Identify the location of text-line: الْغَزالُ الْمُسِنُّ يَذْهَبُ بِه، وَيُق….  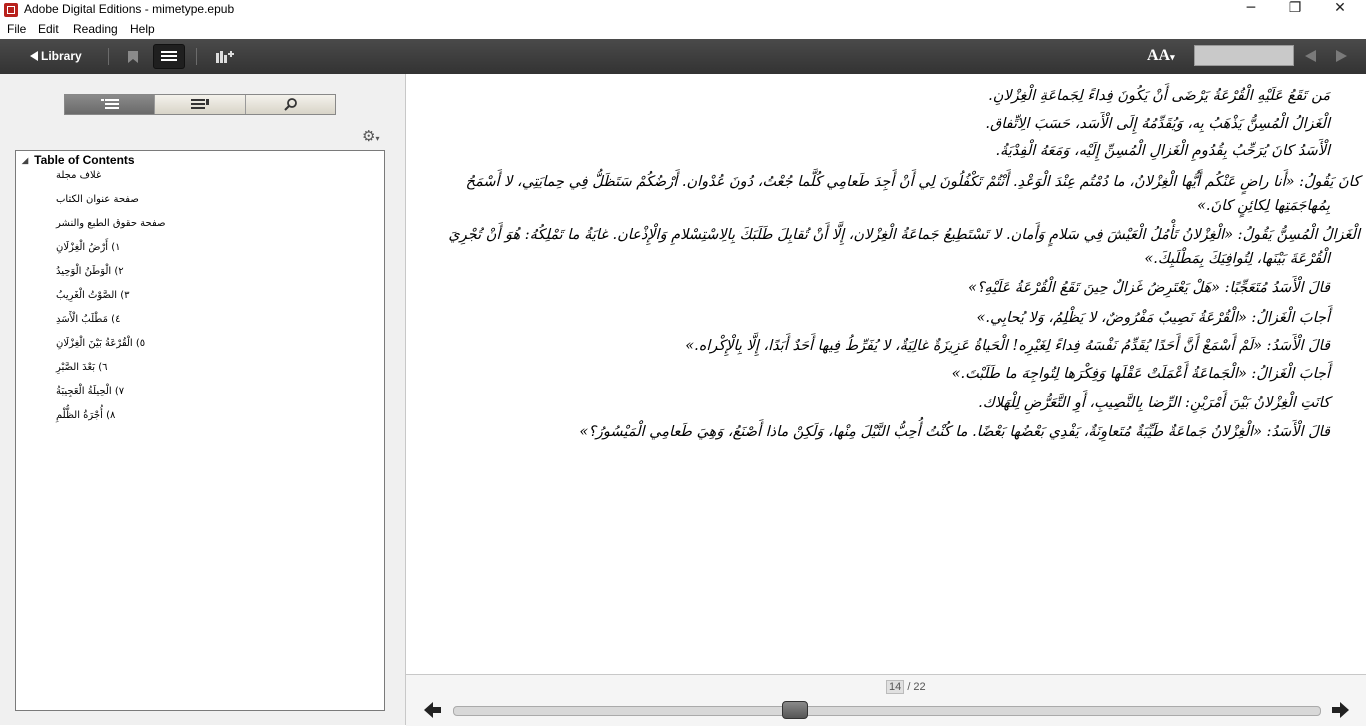
(1157, 124).